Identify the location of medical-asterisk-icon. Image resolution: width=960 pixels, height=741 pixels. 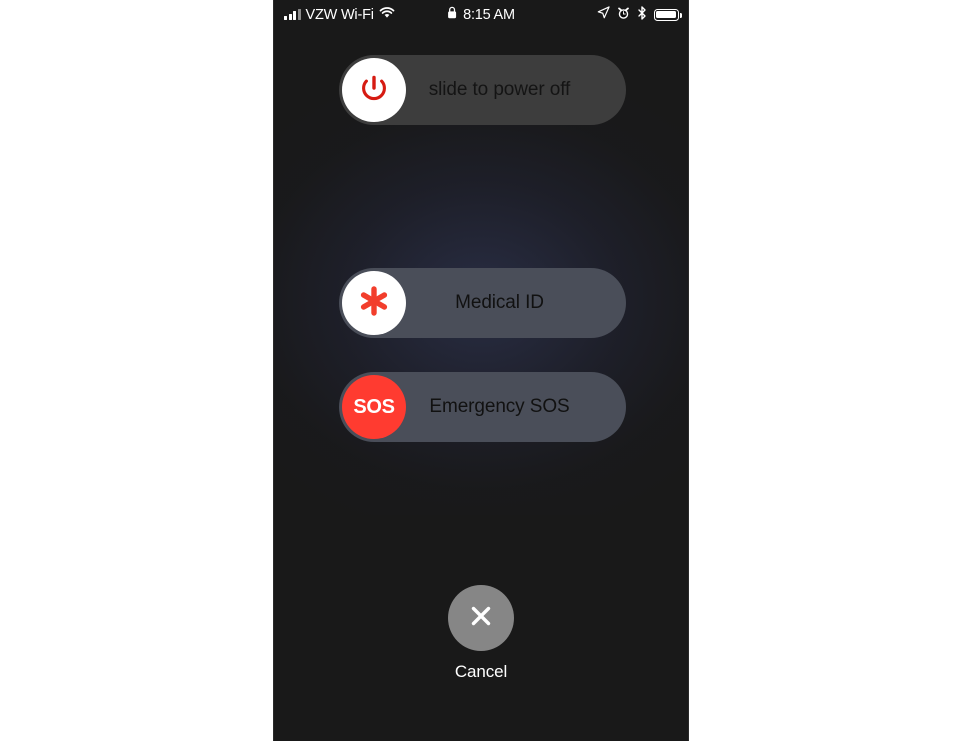
(374, 303).